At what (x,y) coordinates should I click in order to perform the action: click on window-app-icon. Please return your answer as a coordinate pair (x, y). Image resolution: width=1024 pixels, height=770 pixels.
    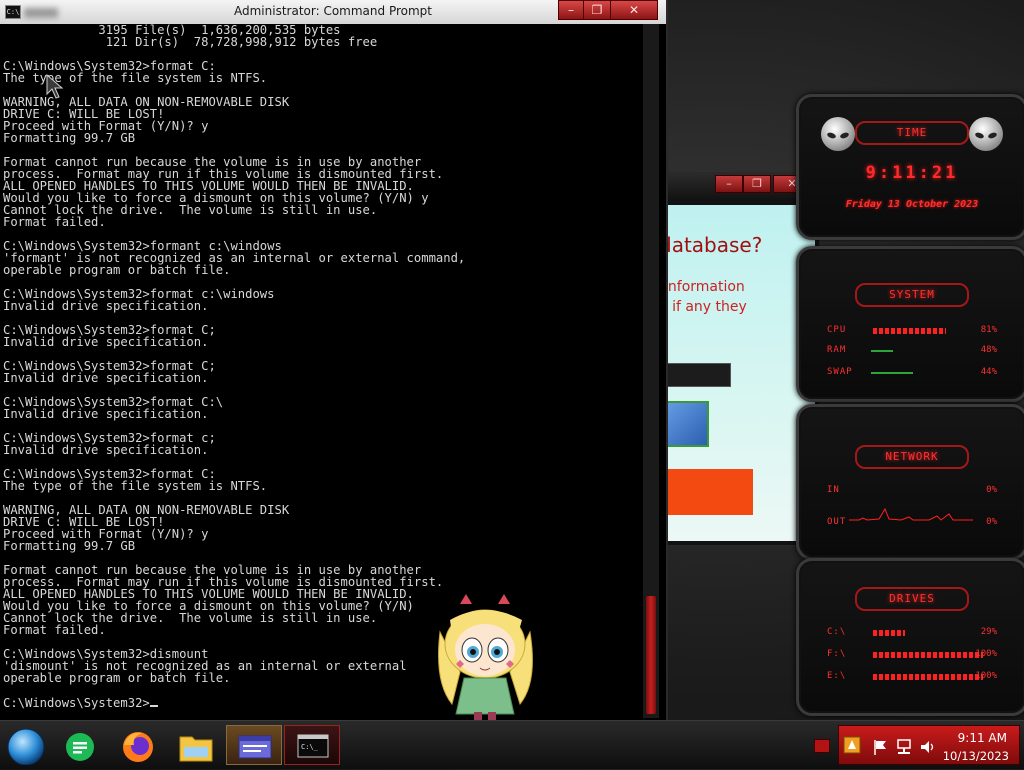
    Looking at the image, I should click on (255, 747).